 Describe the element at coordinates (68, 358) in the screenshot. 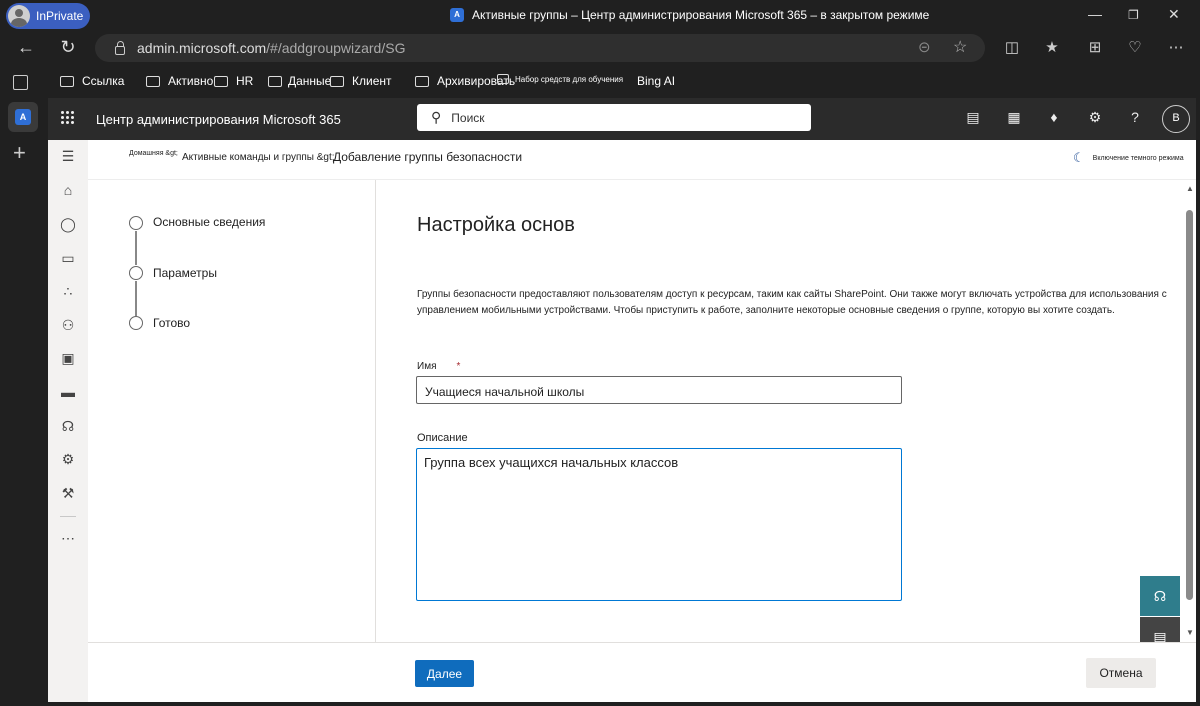

I see `resources-icon: ▣` at that location.